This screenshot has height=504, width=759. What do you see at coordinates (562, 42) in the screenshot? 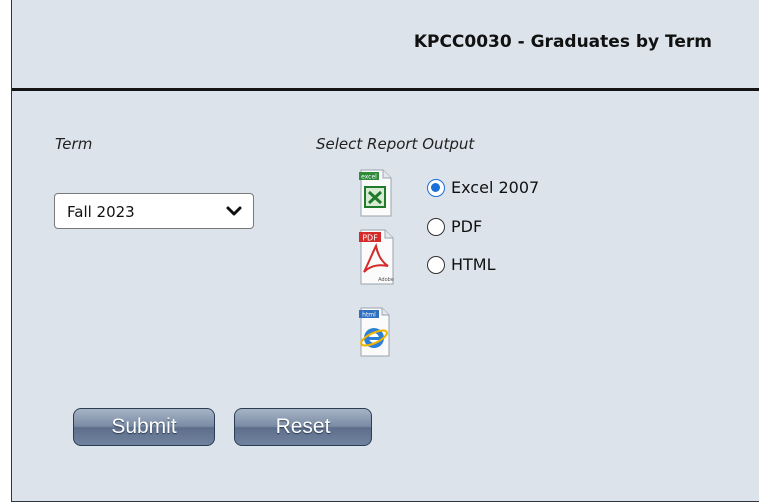
I see `page-title: KPCC0030 - Graduates by Term` at bounding box center [562, 42].